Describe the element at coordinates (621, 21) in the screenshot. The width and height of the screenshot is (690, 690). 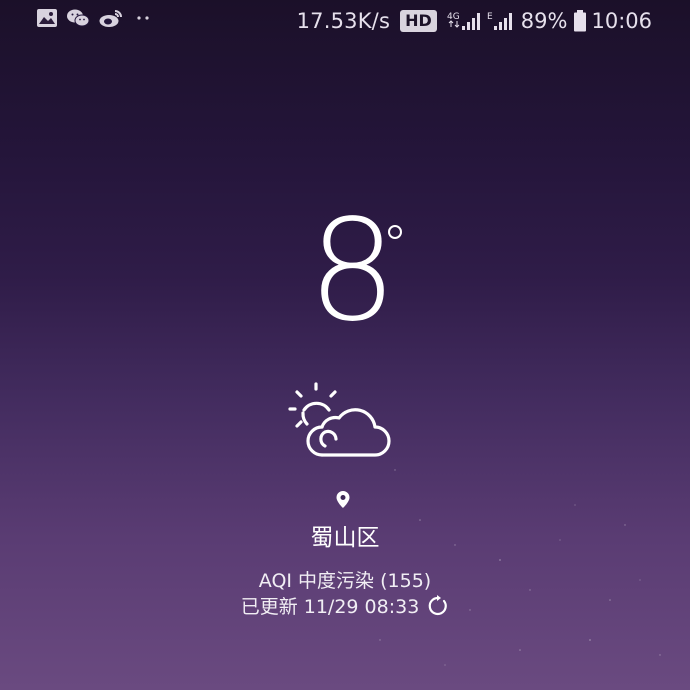
I see `clock: 10:06` at that location.